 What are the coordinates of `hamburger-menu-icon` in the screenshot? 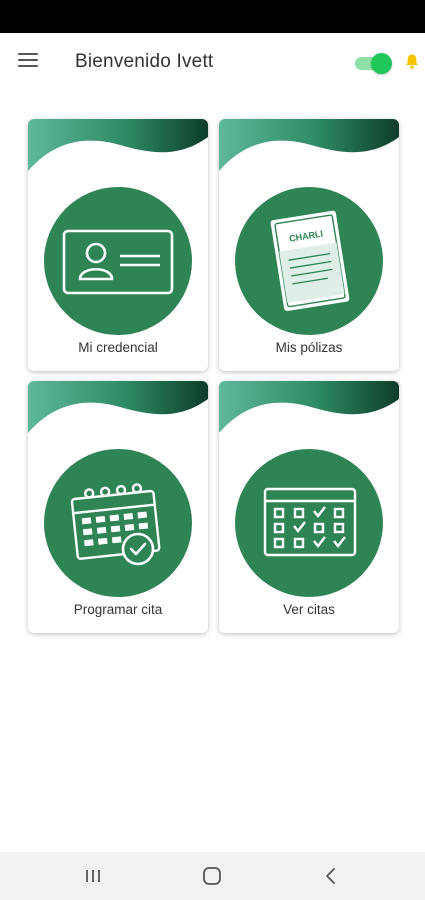 It's located at (29, 62).